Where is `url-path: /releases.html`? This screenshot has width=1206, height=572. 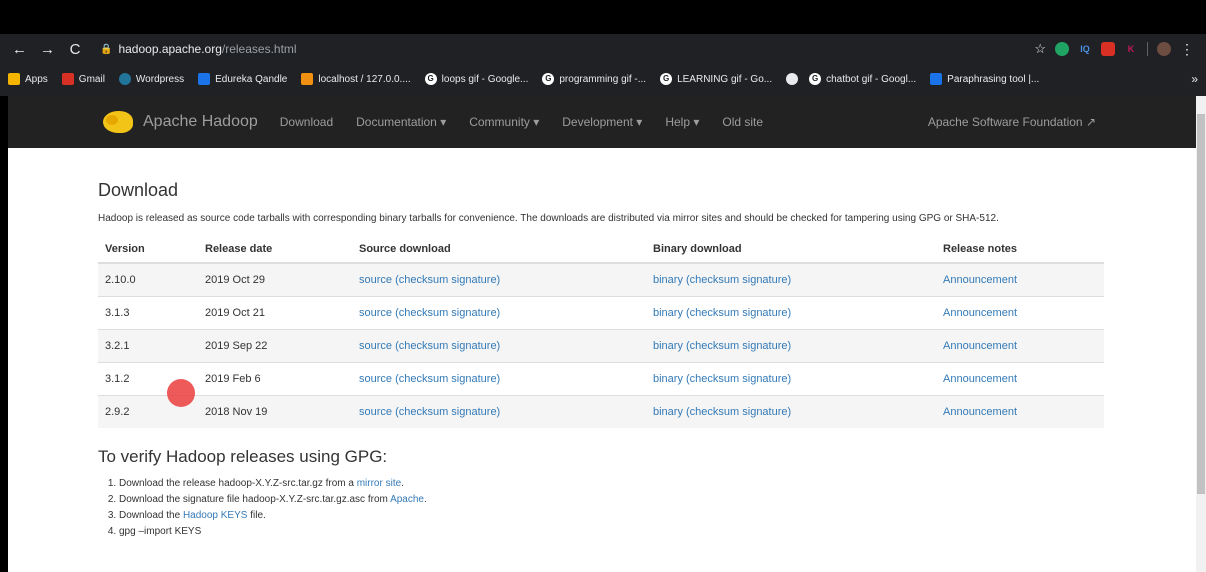 url-path: /releases.html is located at coordinates (259, 49).